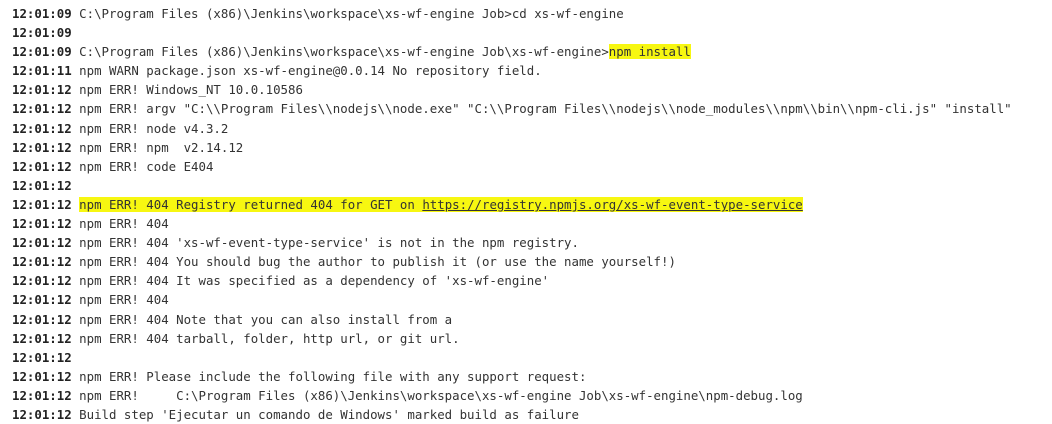 The width and height of the screenshot is (1052, 424). Describe the element at coordinates (532, 89) in the screenshot. I see `console-line: 12:01:12 npm ERR! Windows_NT 10.0.10586` at that location.